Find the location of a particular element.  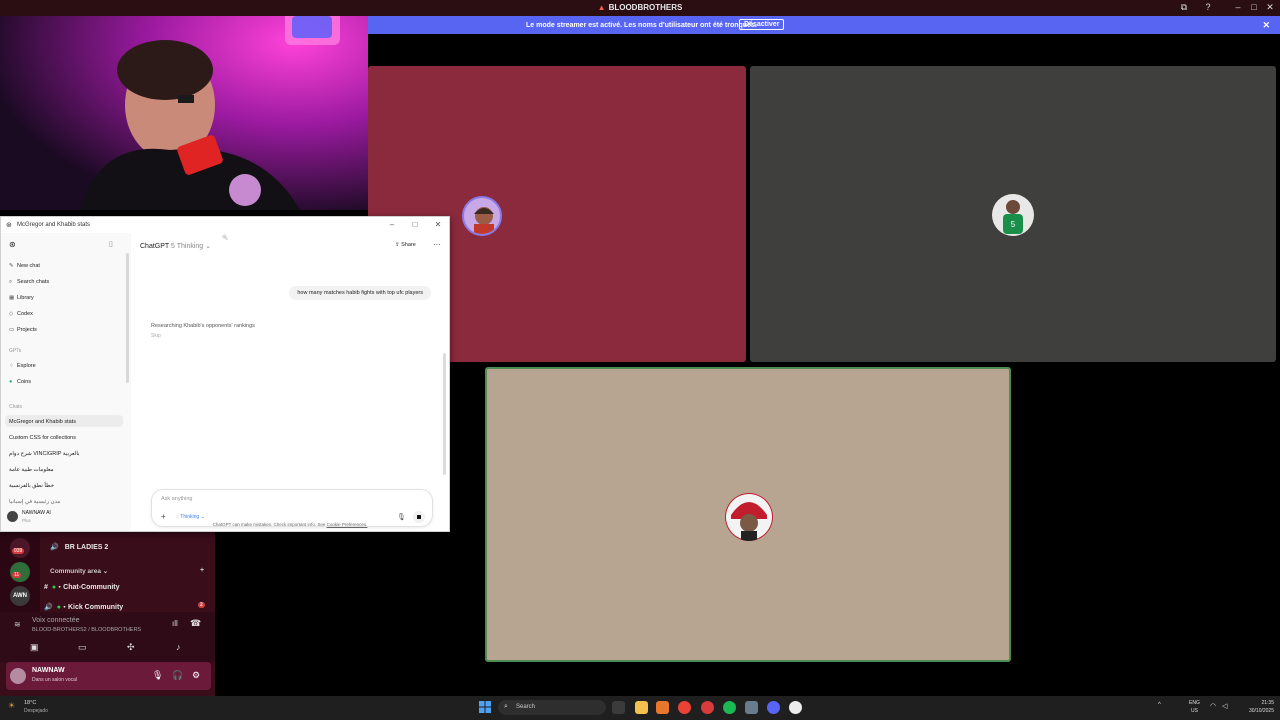

voice-channel-br-ladies: 🔊 BR LADIES 2 is located at coordinates (79, 547).